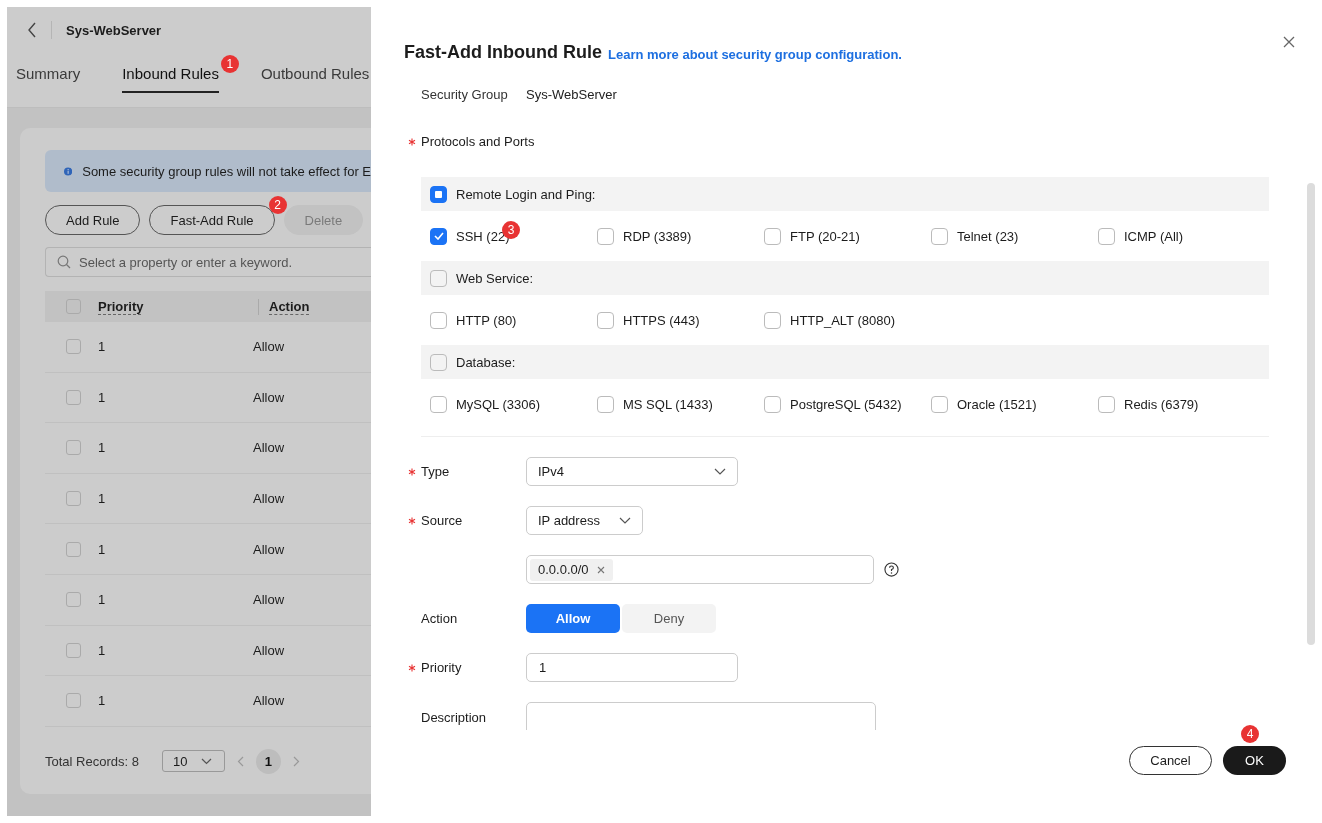 Image resolution: width=1322 pixels, height=823 pixels. What do you see at coordinates (454, 717) in the screenshot?
I see `field-label: Description` at bounding box center [454, 717].